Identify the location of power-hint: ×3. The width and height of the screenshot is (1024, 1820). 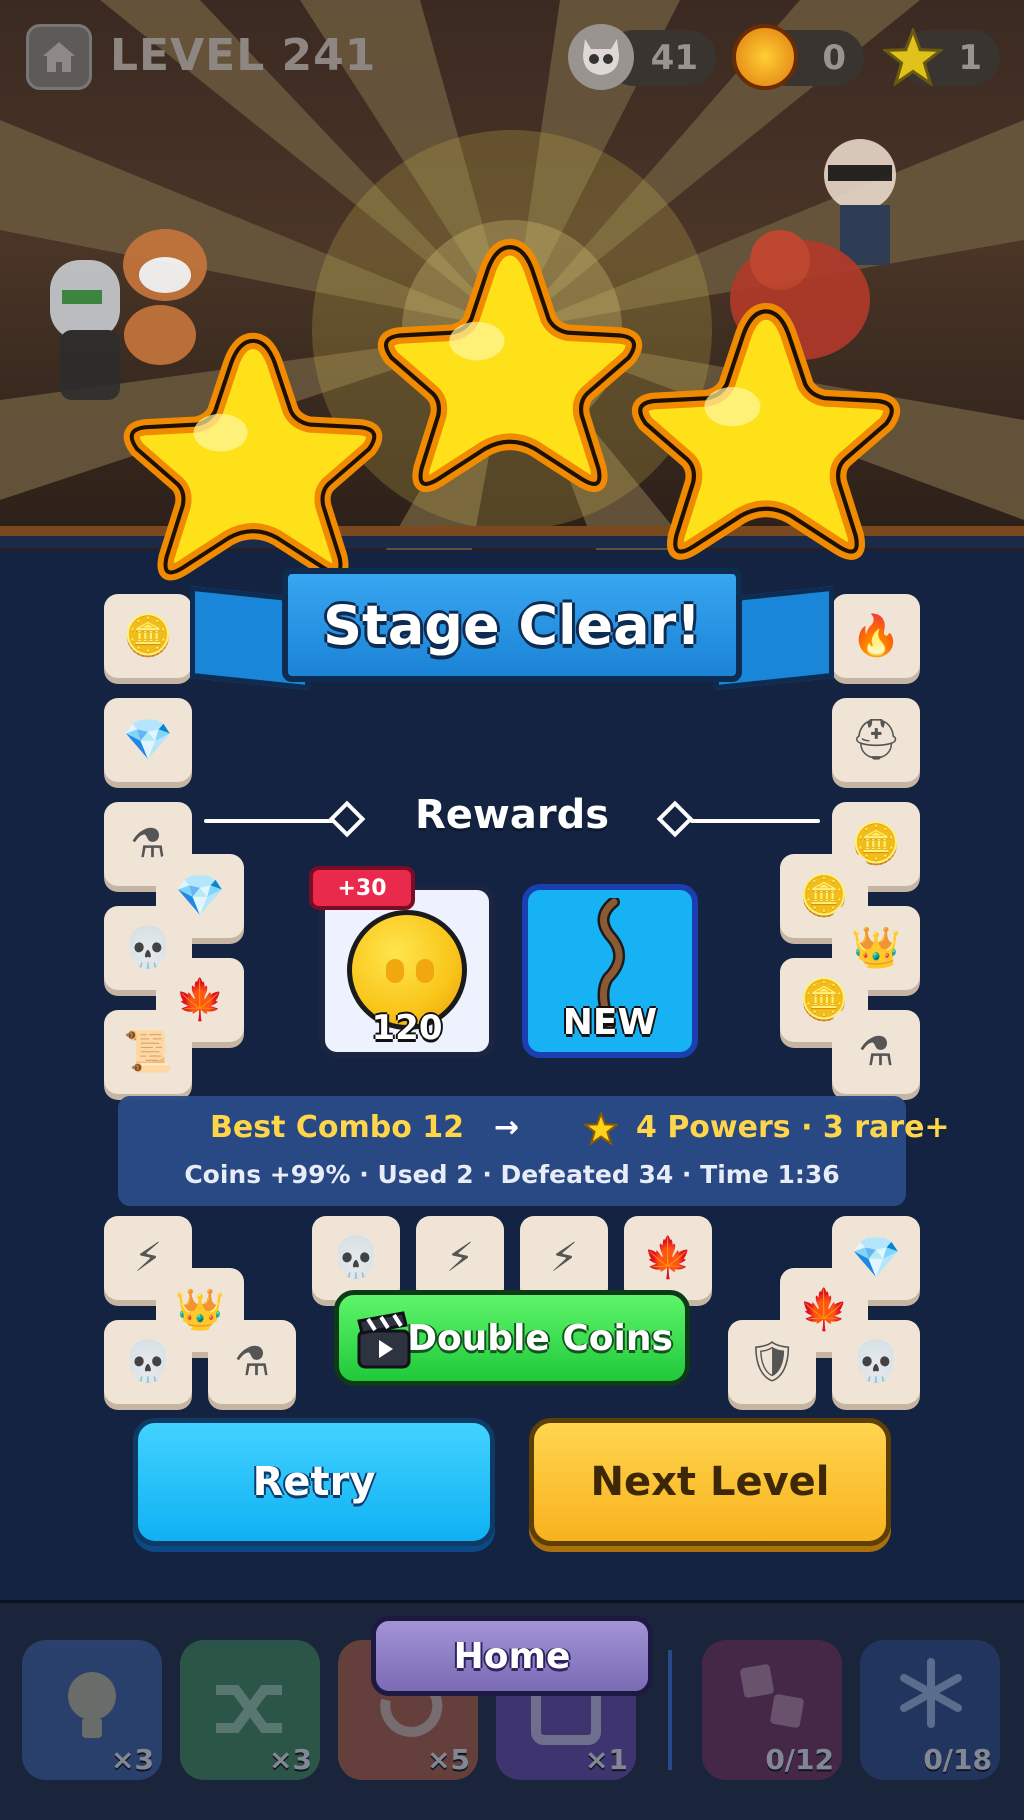
(92, 1710).